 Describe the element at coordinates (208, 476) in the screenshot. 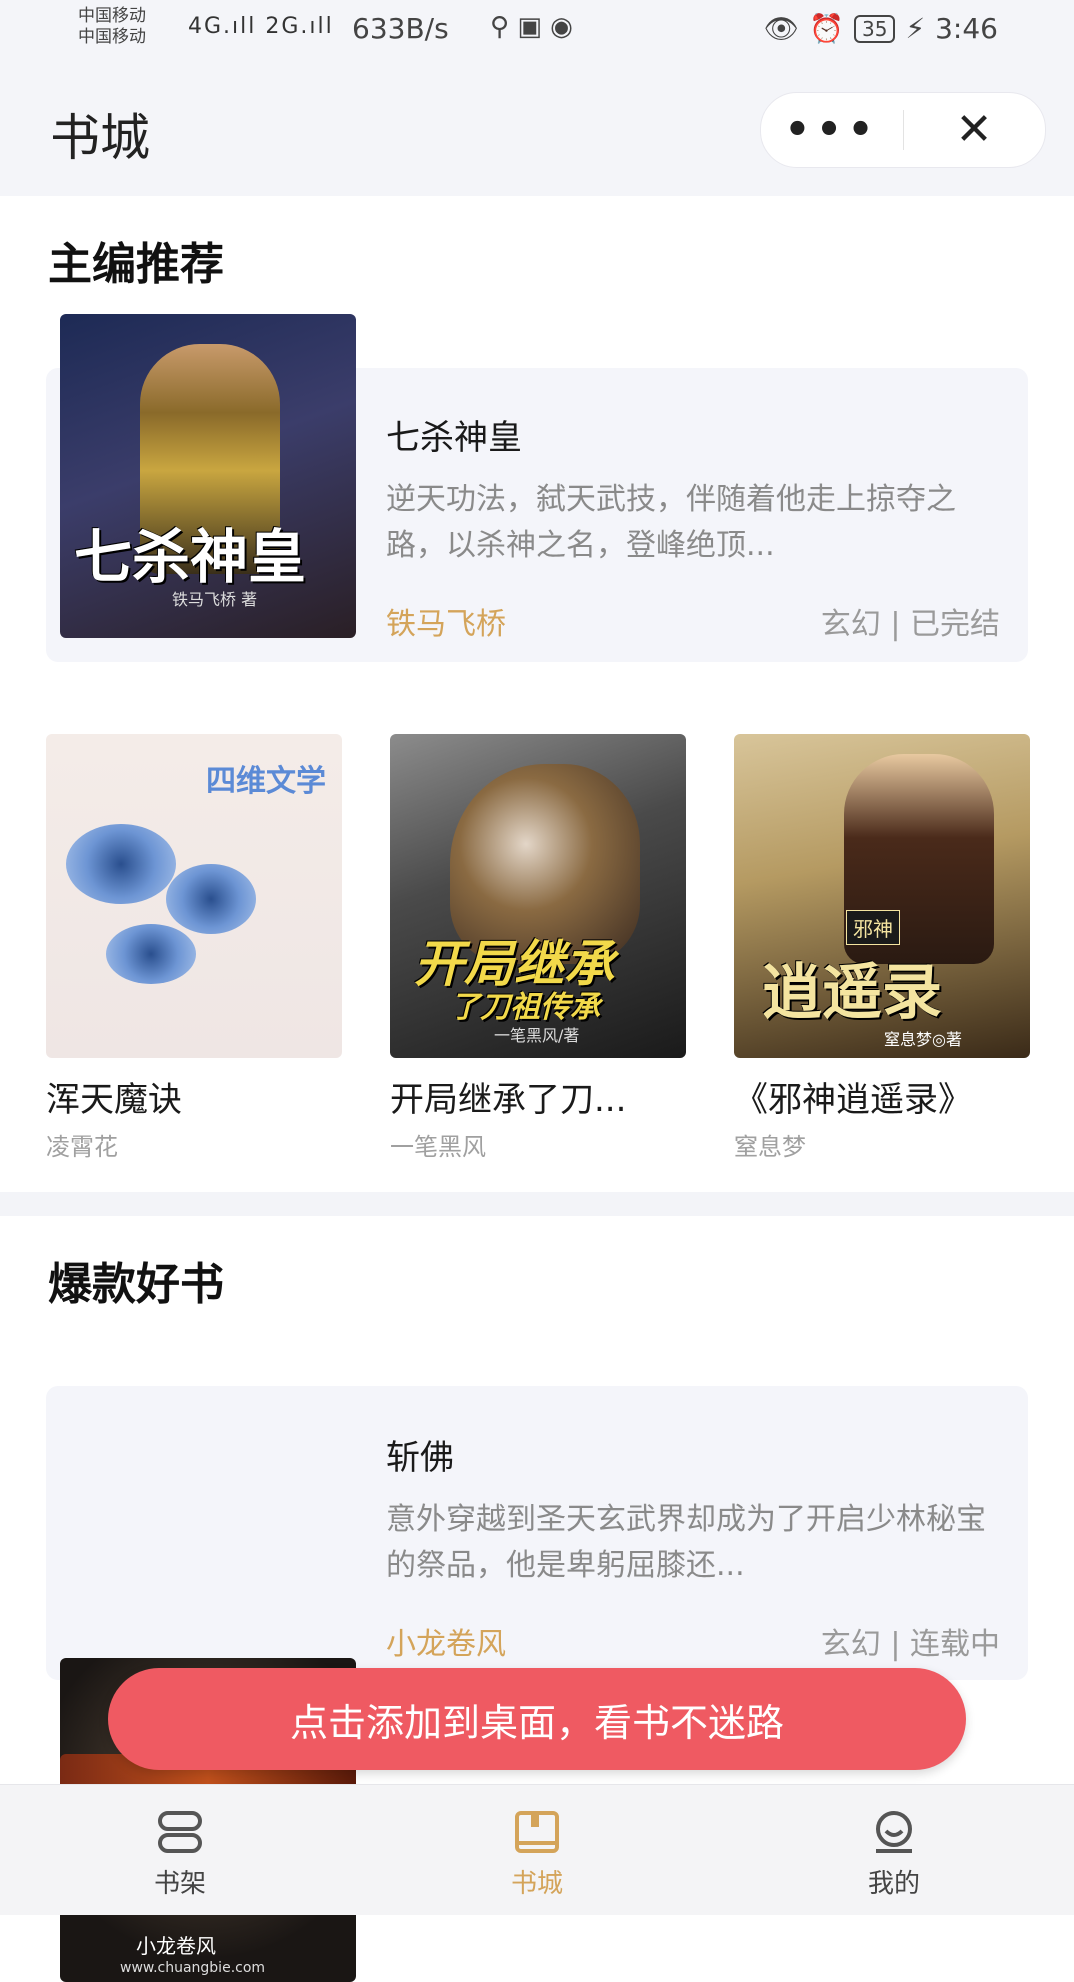

I see `featured-book-cover: 七杀神皇 铁马飞桥 著` at that location.